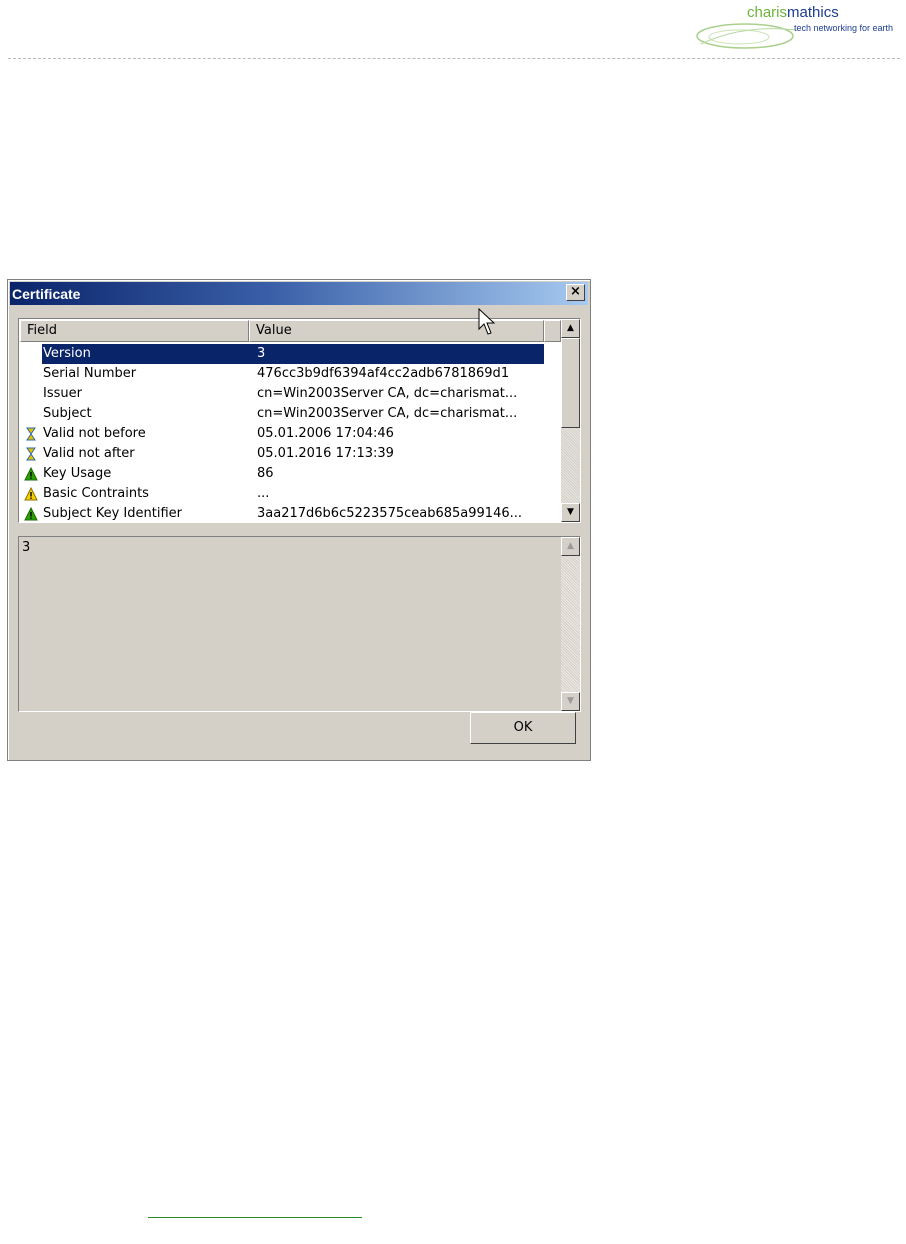  I want to click on warning-yellow-icon, so click(31, 493).